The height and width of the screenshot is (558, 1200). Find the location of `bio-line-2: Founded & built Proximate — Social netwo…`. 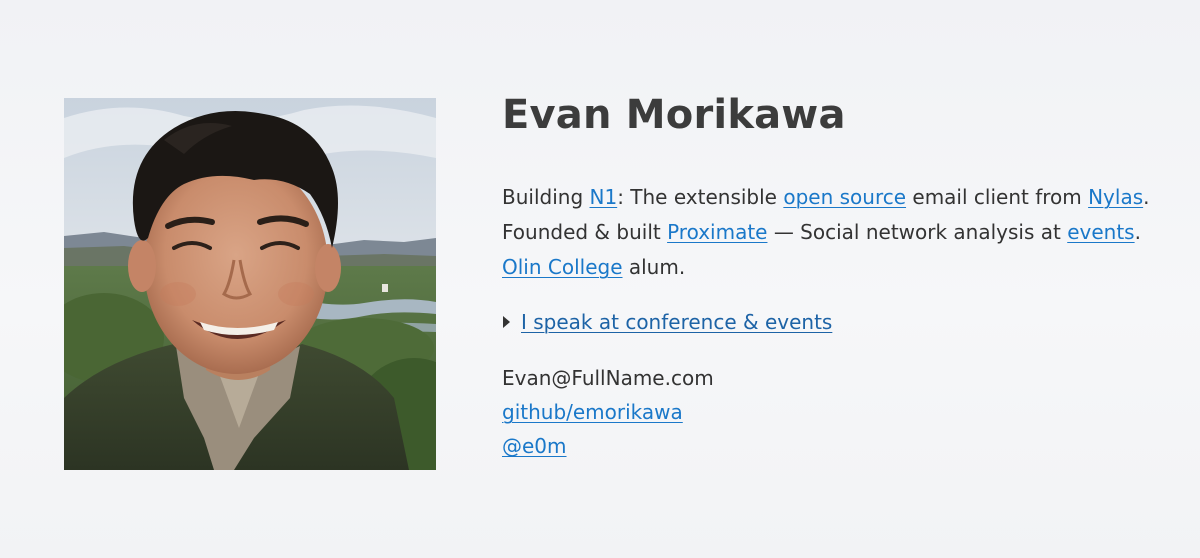

bio-line-2: Founded & built Proximate — Social netwo… is located at coordinates (842, 232).